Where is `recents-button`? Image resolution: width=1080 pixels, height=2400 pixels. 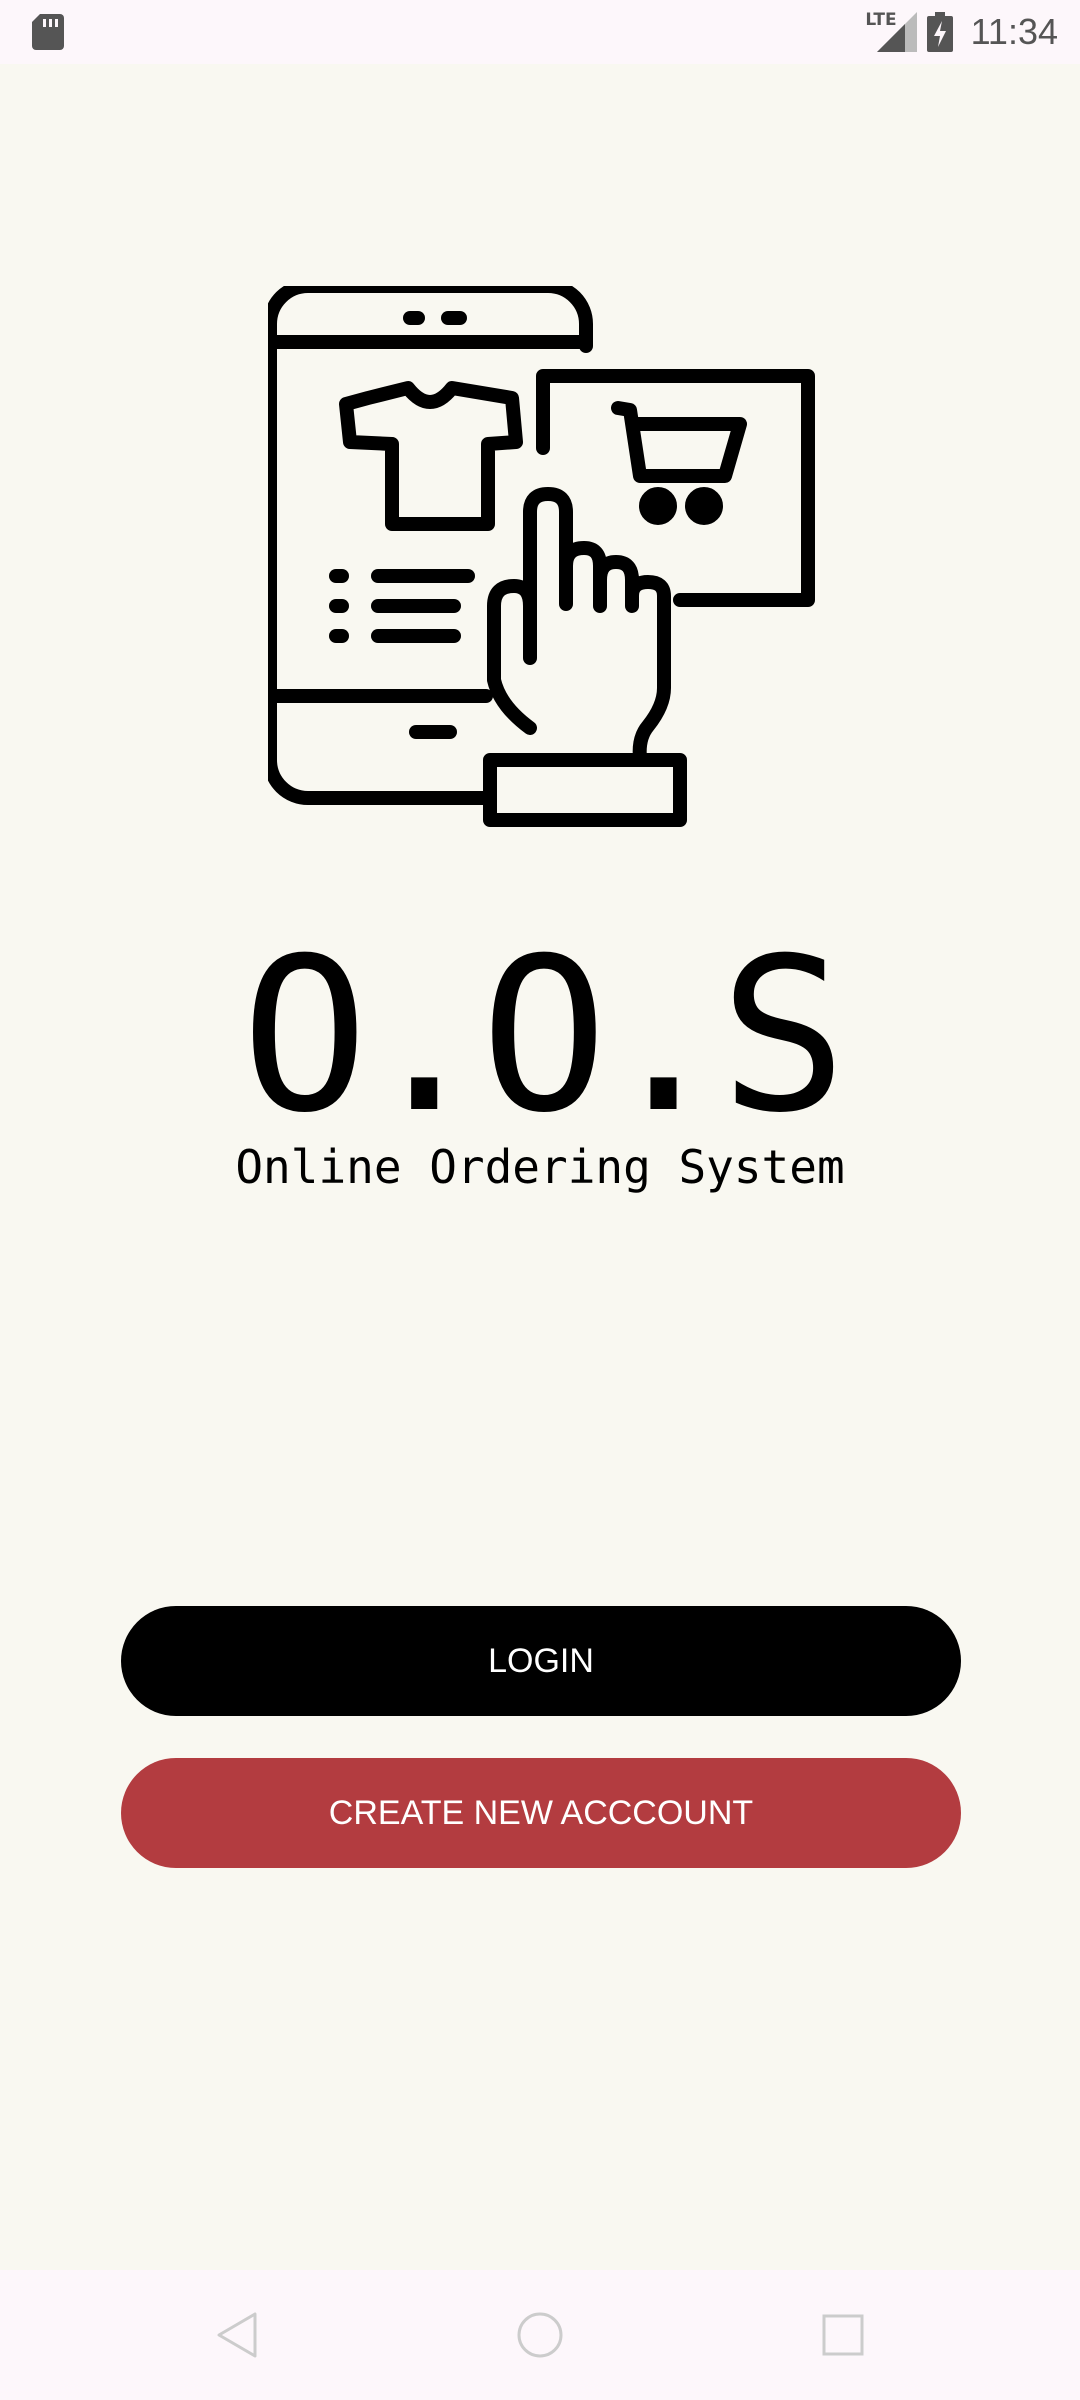 recents-button is located at coordinates (843, 2335).